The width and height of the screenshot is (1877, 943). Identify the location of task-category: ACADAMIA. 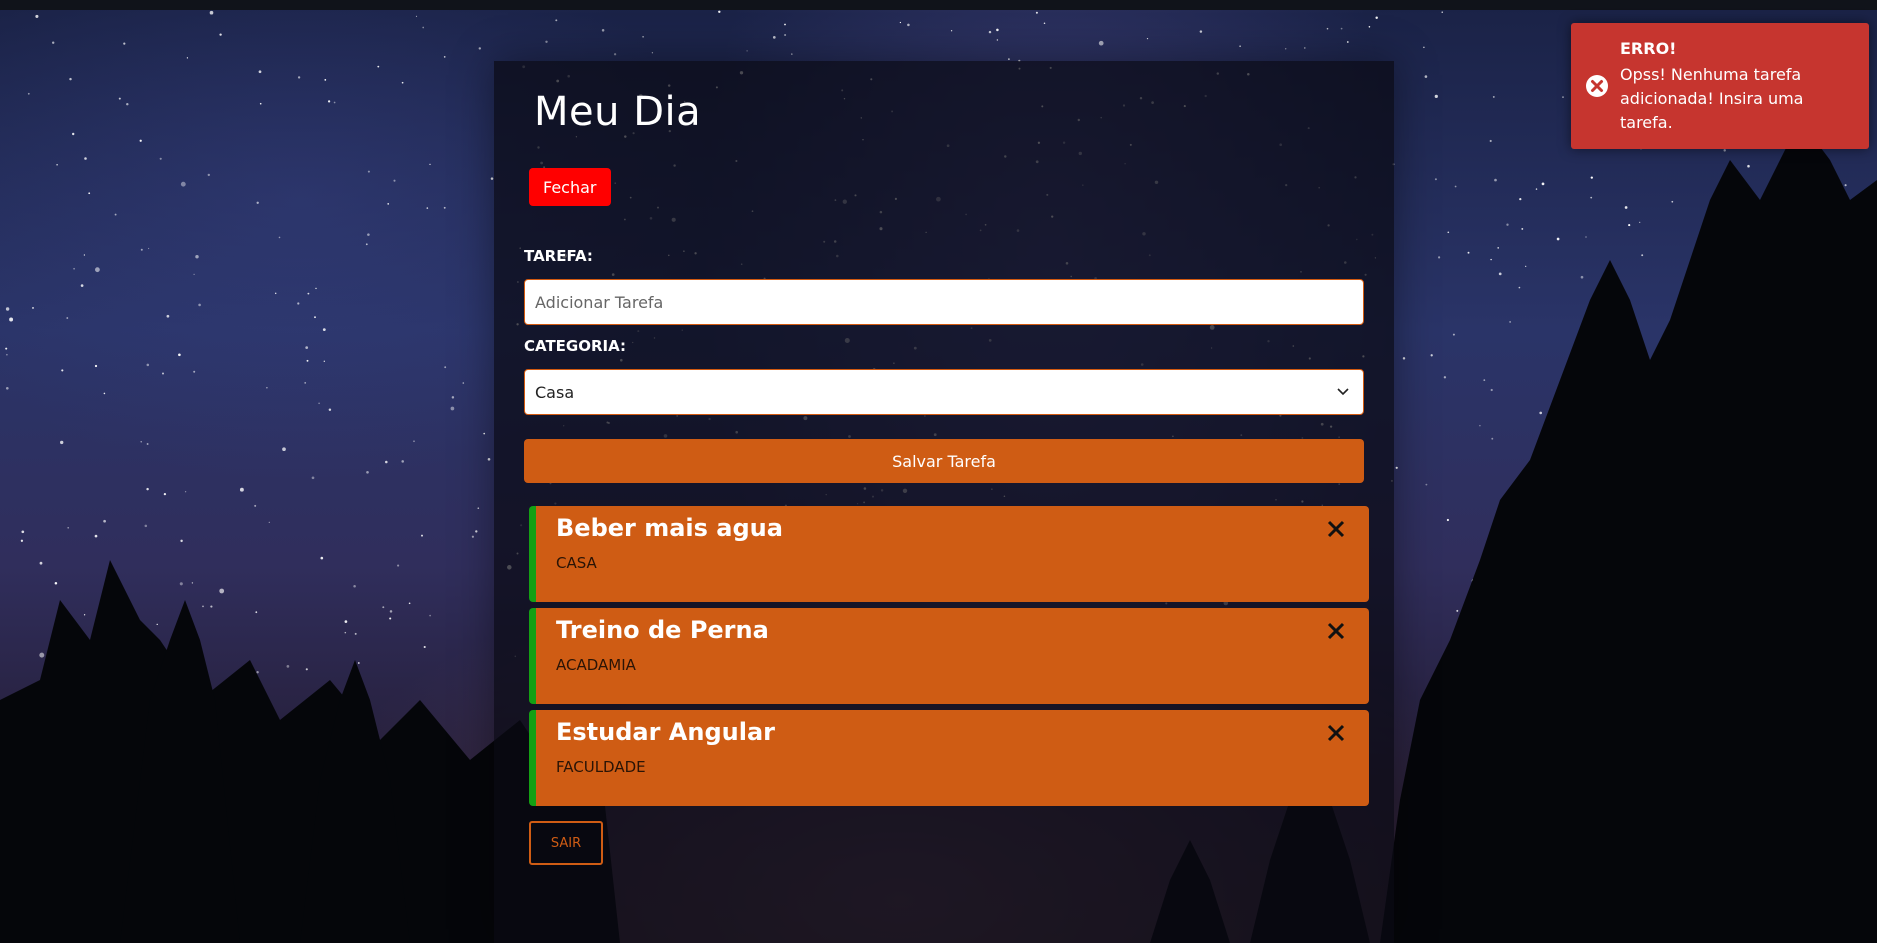
(596, 665).